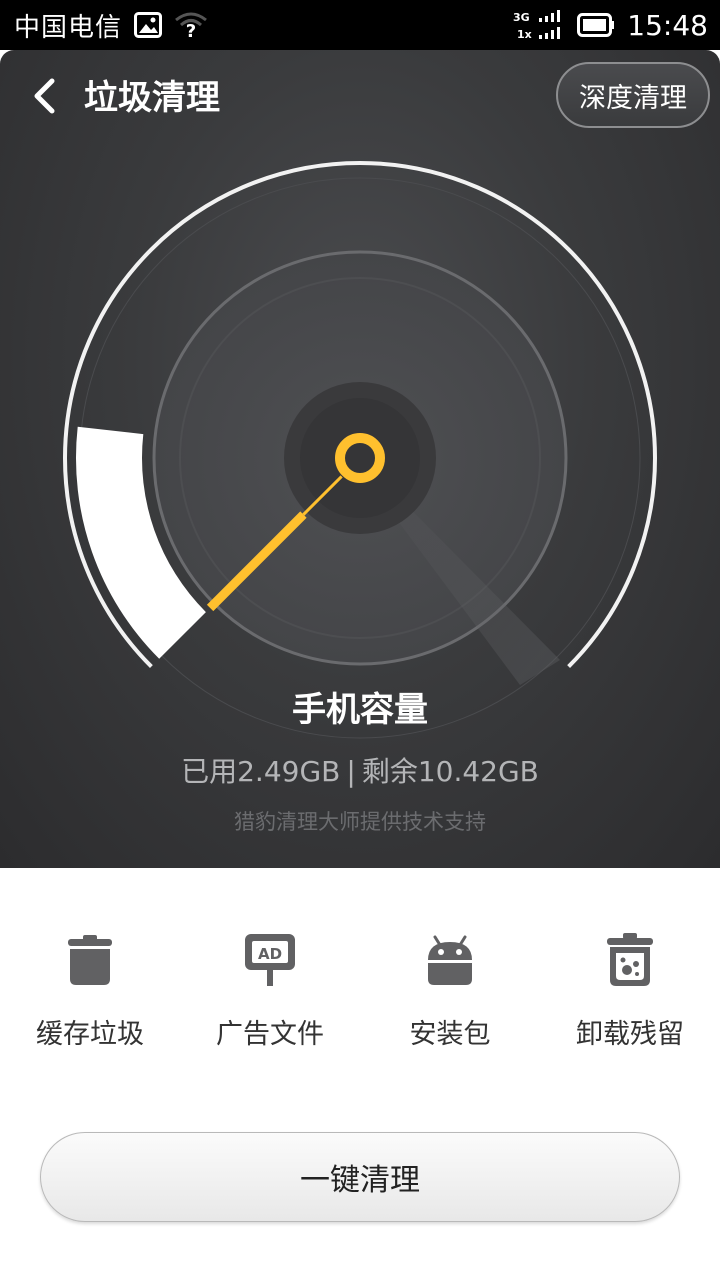 This screenshot has height=1280, width=720. I want to click on battery-icon, so click(596, 25).